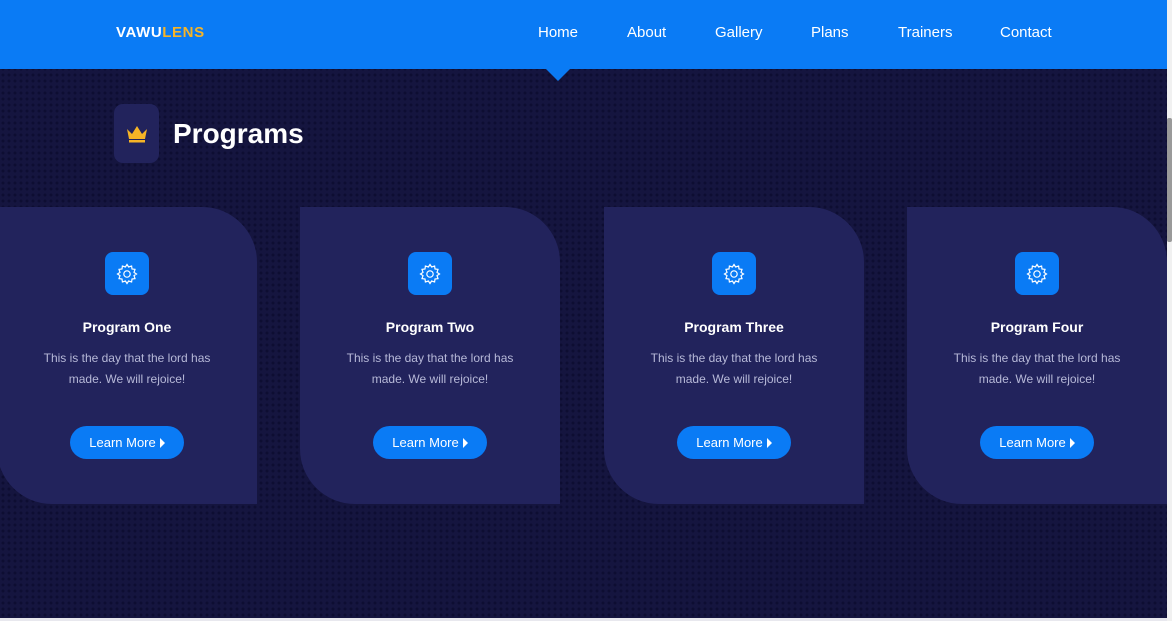 This screenshot has width=1172, height=621. I want to click on nav-item-trainers: Trainers, so click(925, 32).